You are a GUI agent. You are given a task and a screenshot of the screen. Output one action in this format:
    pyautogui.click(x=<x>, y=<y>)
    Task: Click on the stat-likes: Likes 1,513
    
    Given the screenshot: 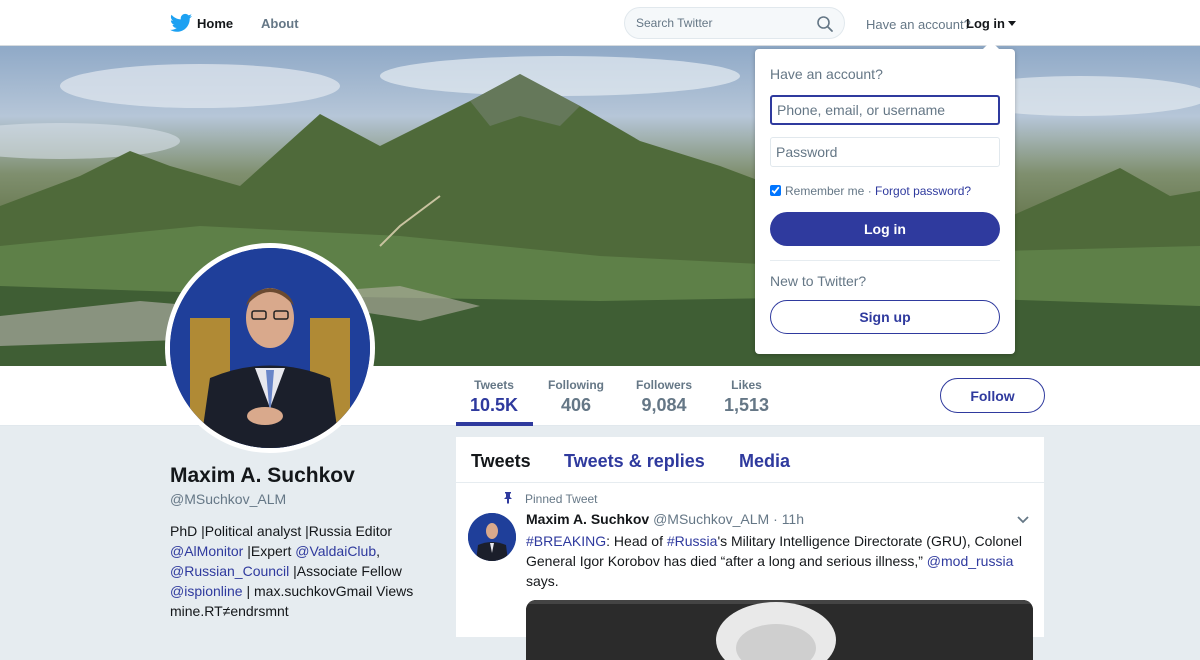 What is the action you would take?
    pyautogui.click(x=746, y=397)
    